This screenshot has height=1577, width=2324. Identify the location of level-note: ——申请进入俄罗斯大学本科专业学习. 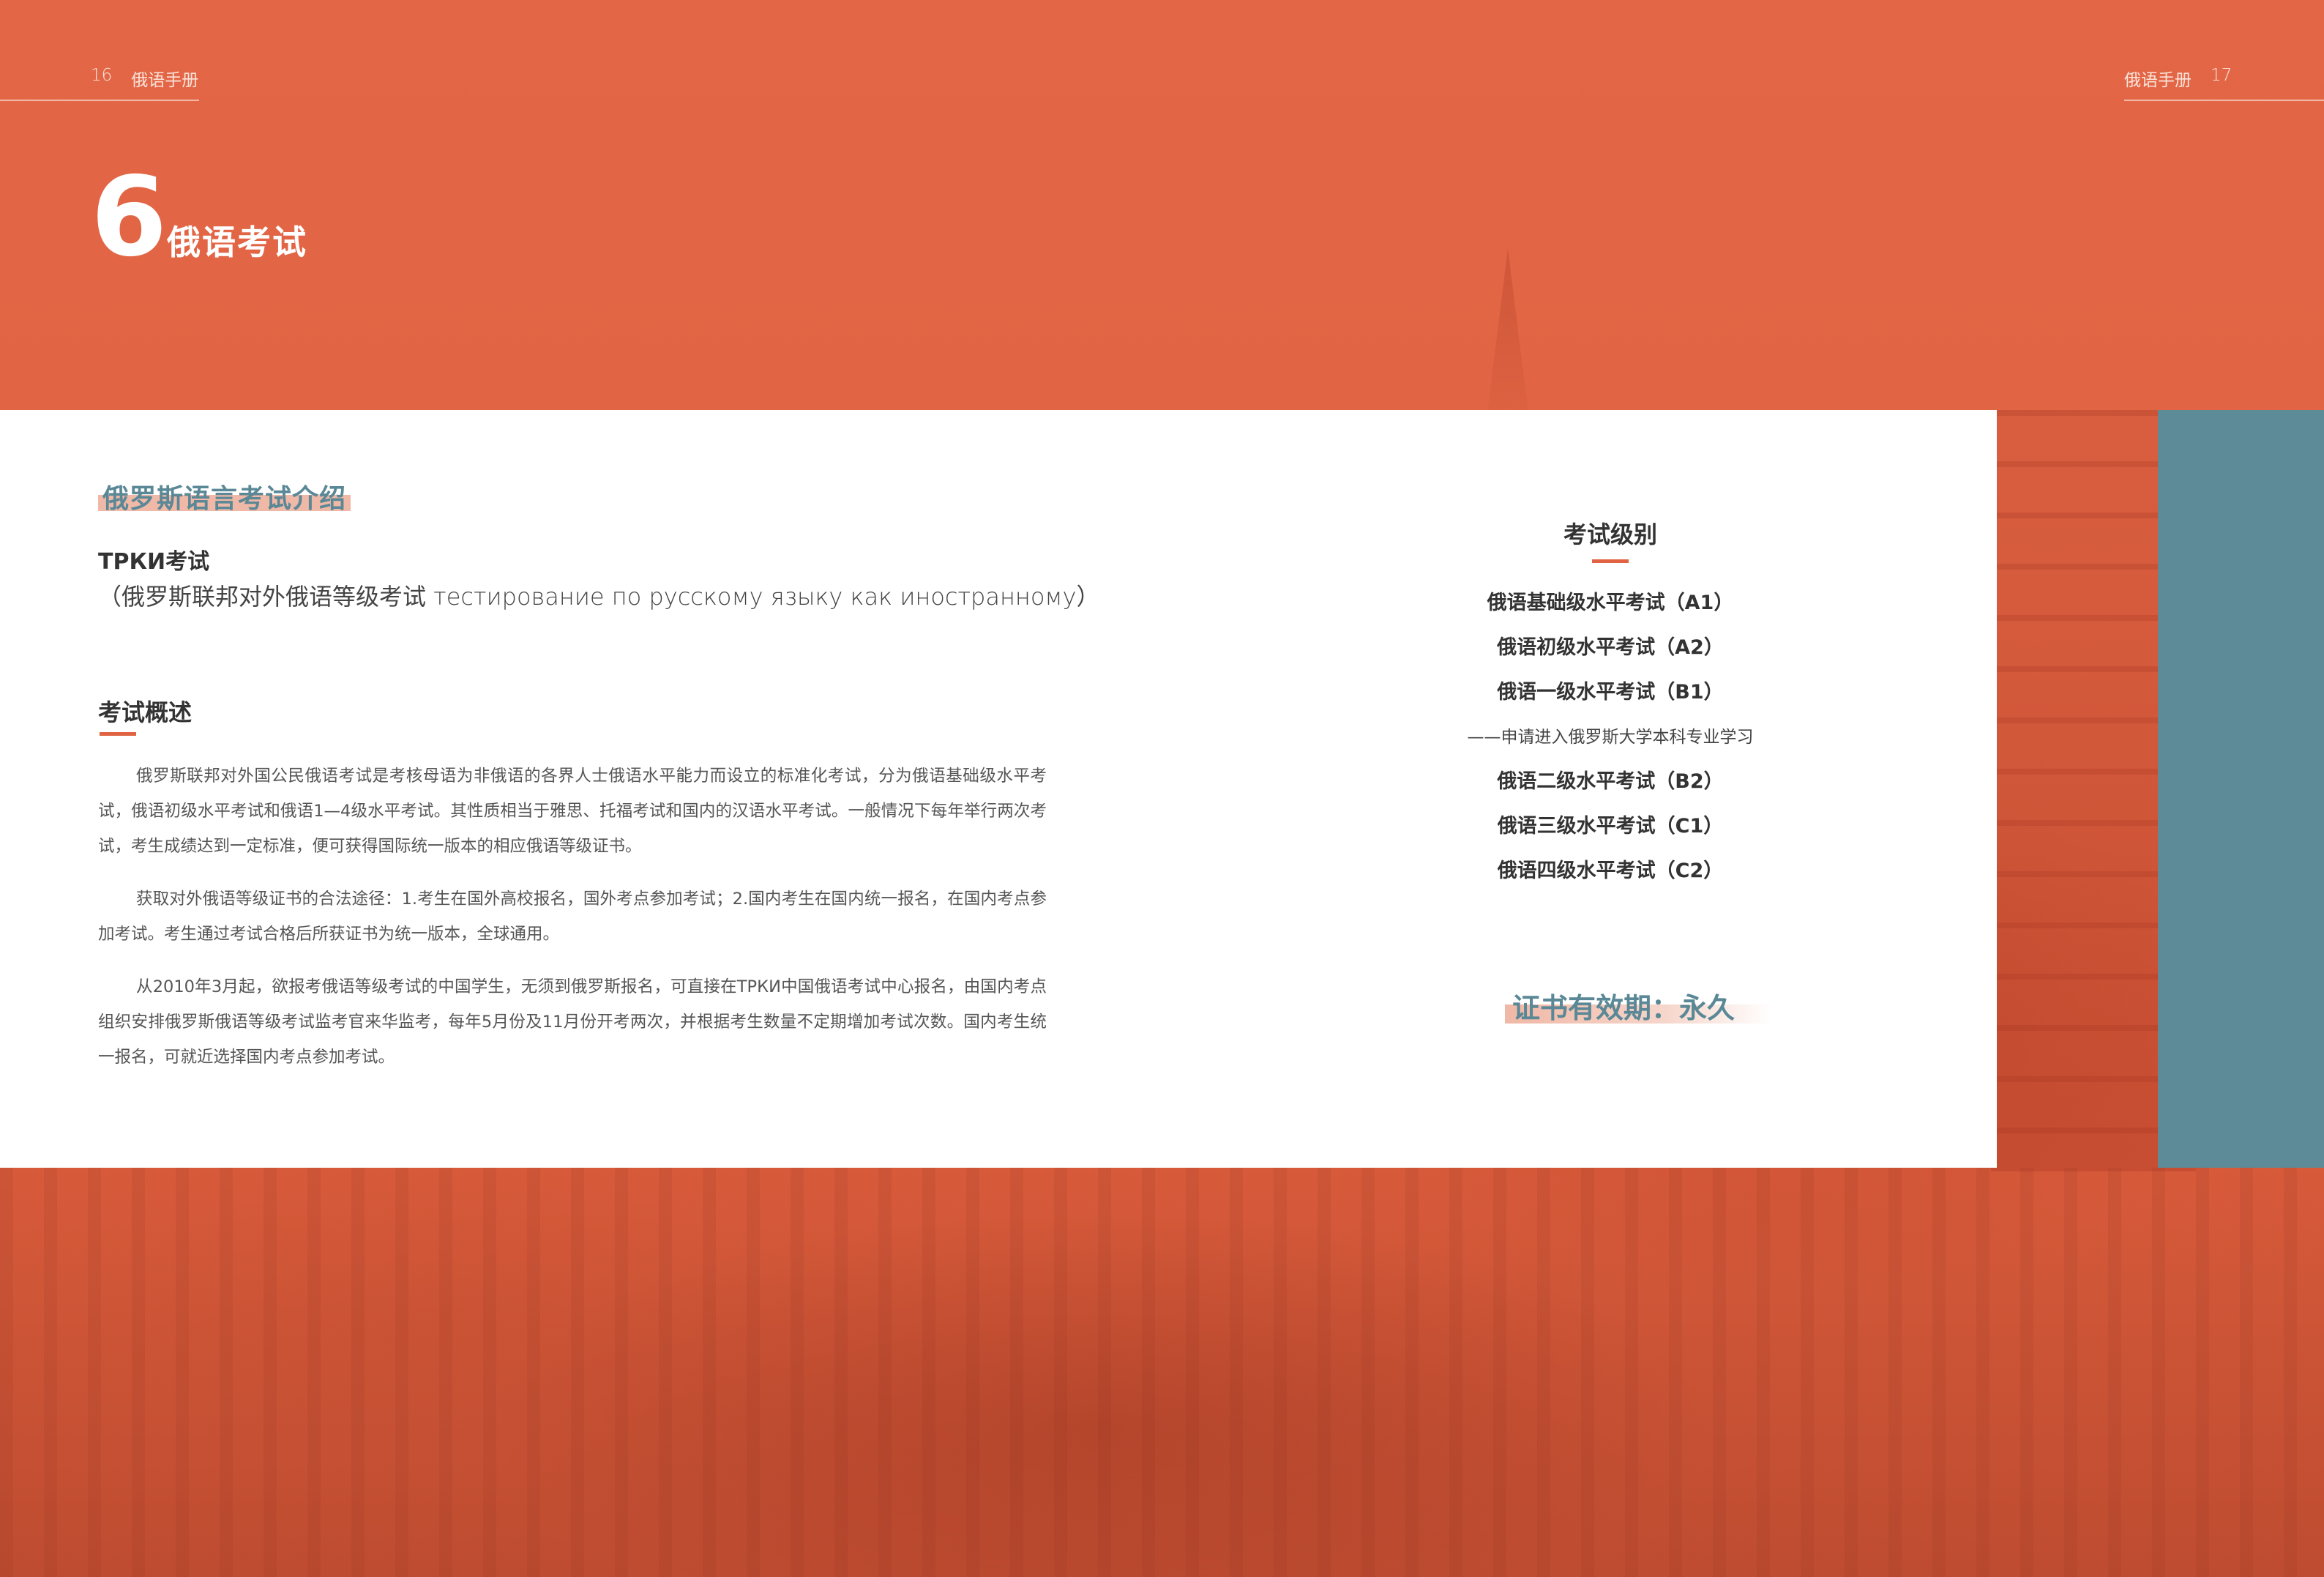
(1610, 737).